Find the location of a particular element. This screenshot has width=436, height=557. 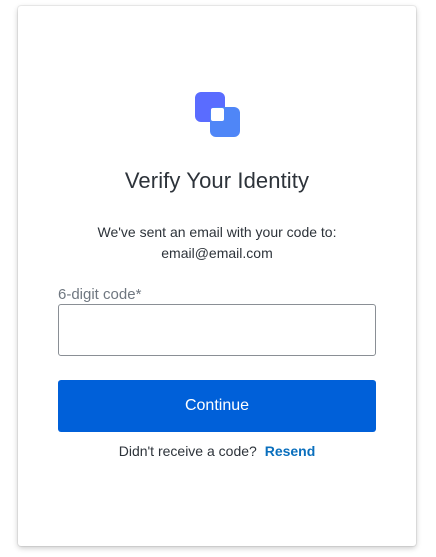

resend-prompt: Didn't receive a code? is located at coordinates (187, 451).